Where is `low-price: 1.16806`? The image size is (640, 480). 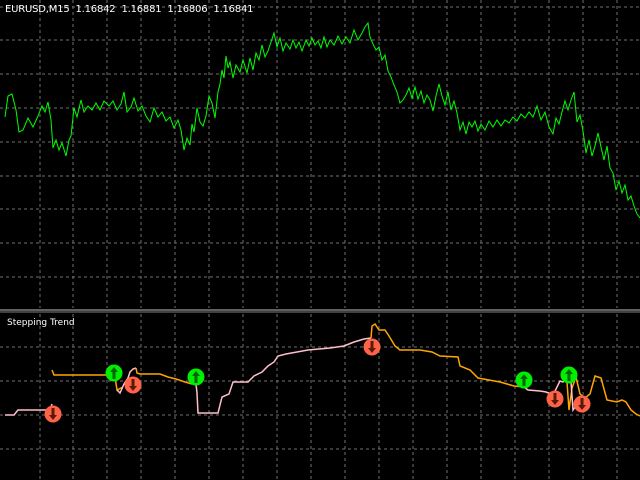
low-price: 1.16806 is located at coordinates (187, 9).